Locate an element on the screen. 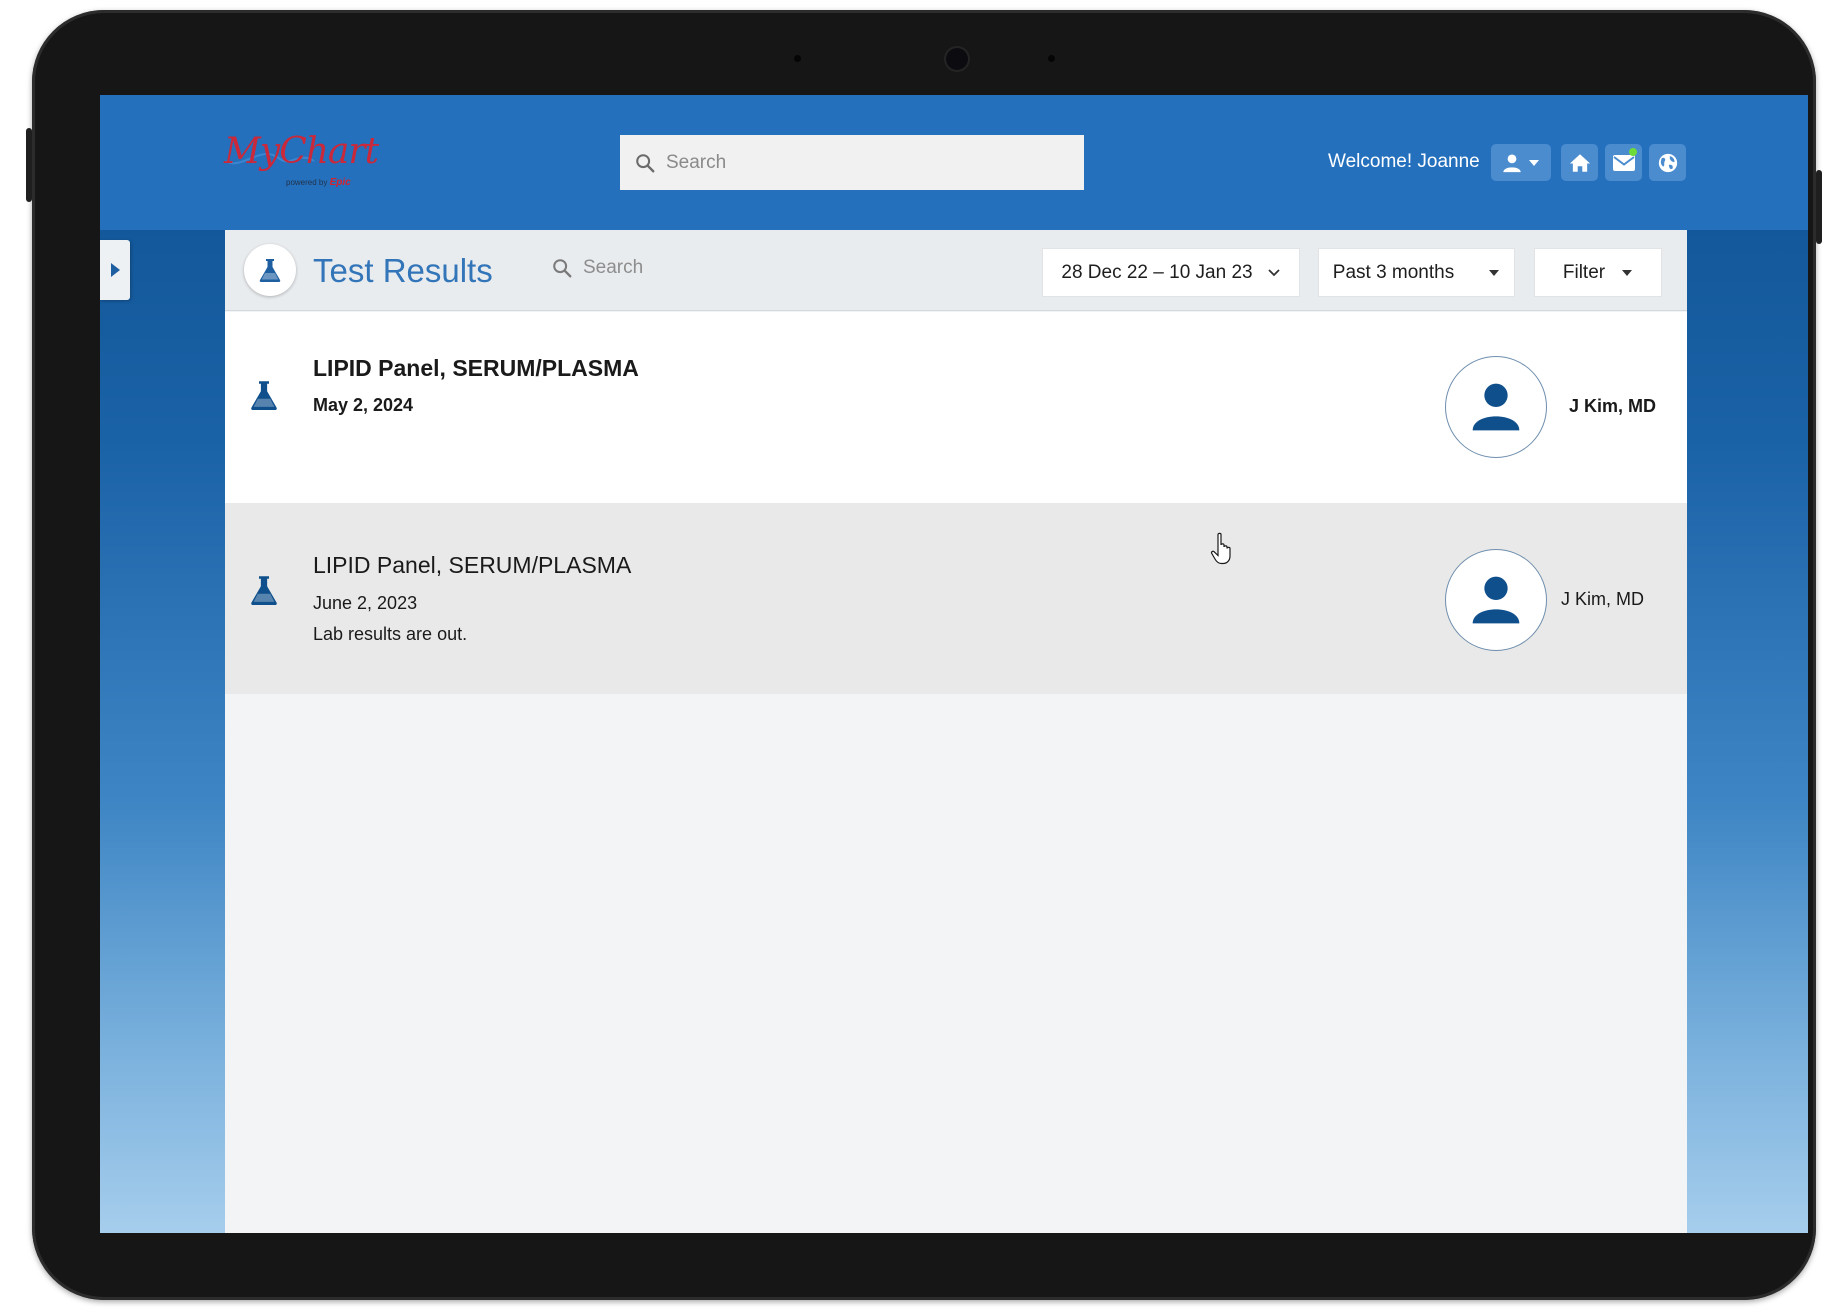 This screenshot has height=1312, width=1840. result-date: June 2, 2023 is located at coordinates (365, 603).